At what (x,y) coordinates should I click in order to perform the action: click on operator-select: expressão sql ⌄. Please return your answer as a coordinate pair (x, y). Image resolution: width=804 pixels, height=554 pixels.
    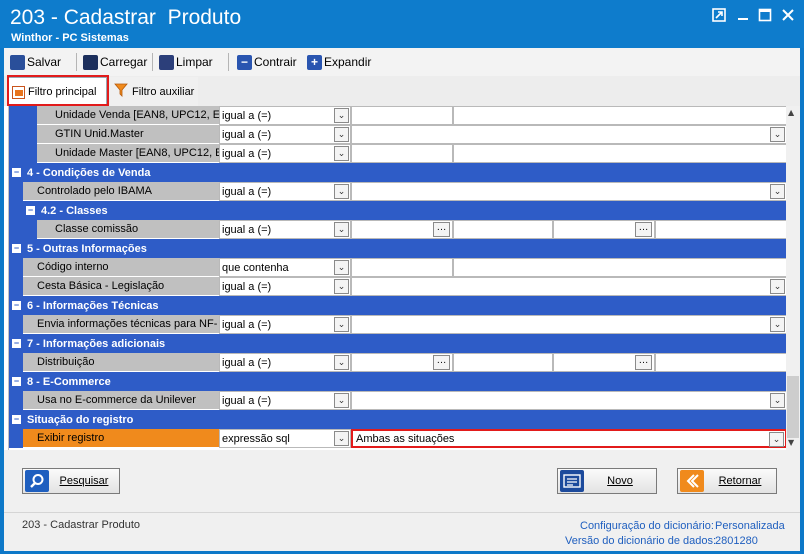
    Looking at the image, I should click on (285, 438).